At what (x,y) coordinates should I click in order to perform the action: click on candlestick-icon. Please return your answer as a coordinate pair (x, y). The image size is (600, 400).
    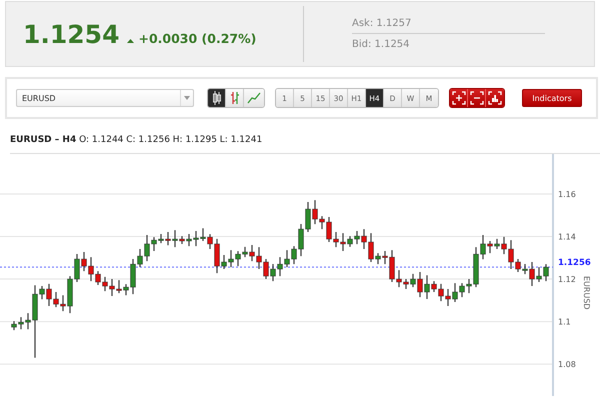
    Looking at the image, I should click on (217, 98).